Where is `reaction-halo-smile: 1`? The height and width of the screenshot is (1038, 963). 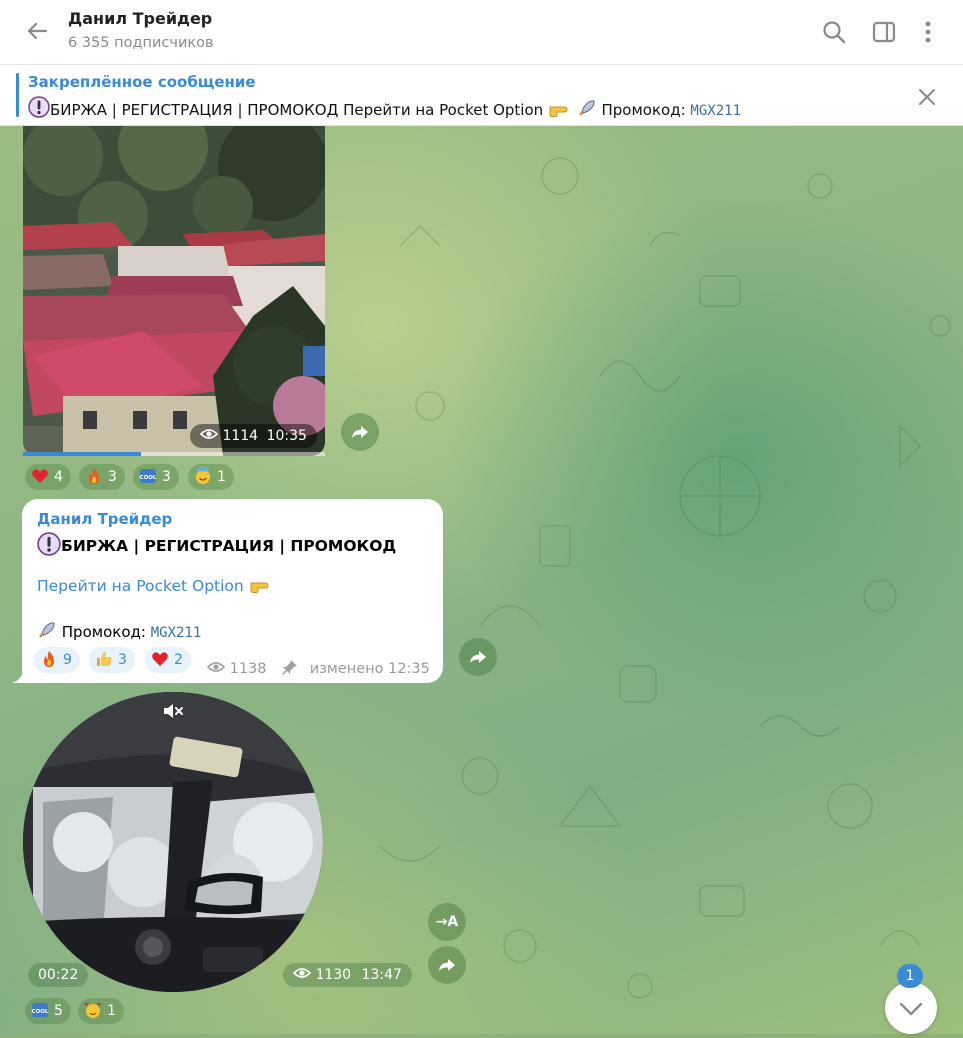 reaction-halo-smile: 1 is located at coordinates (211, 477).